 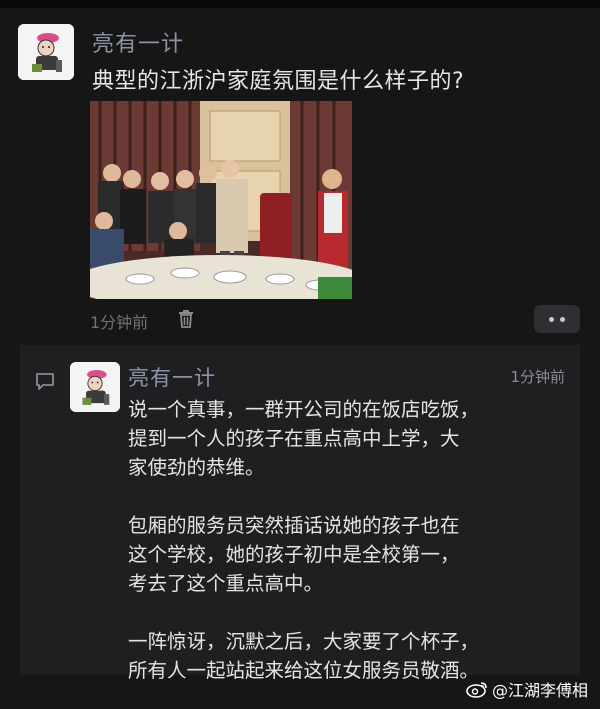 I want to click on weibo-watermark: @江湖李傅相, so click(x=527, y=689).